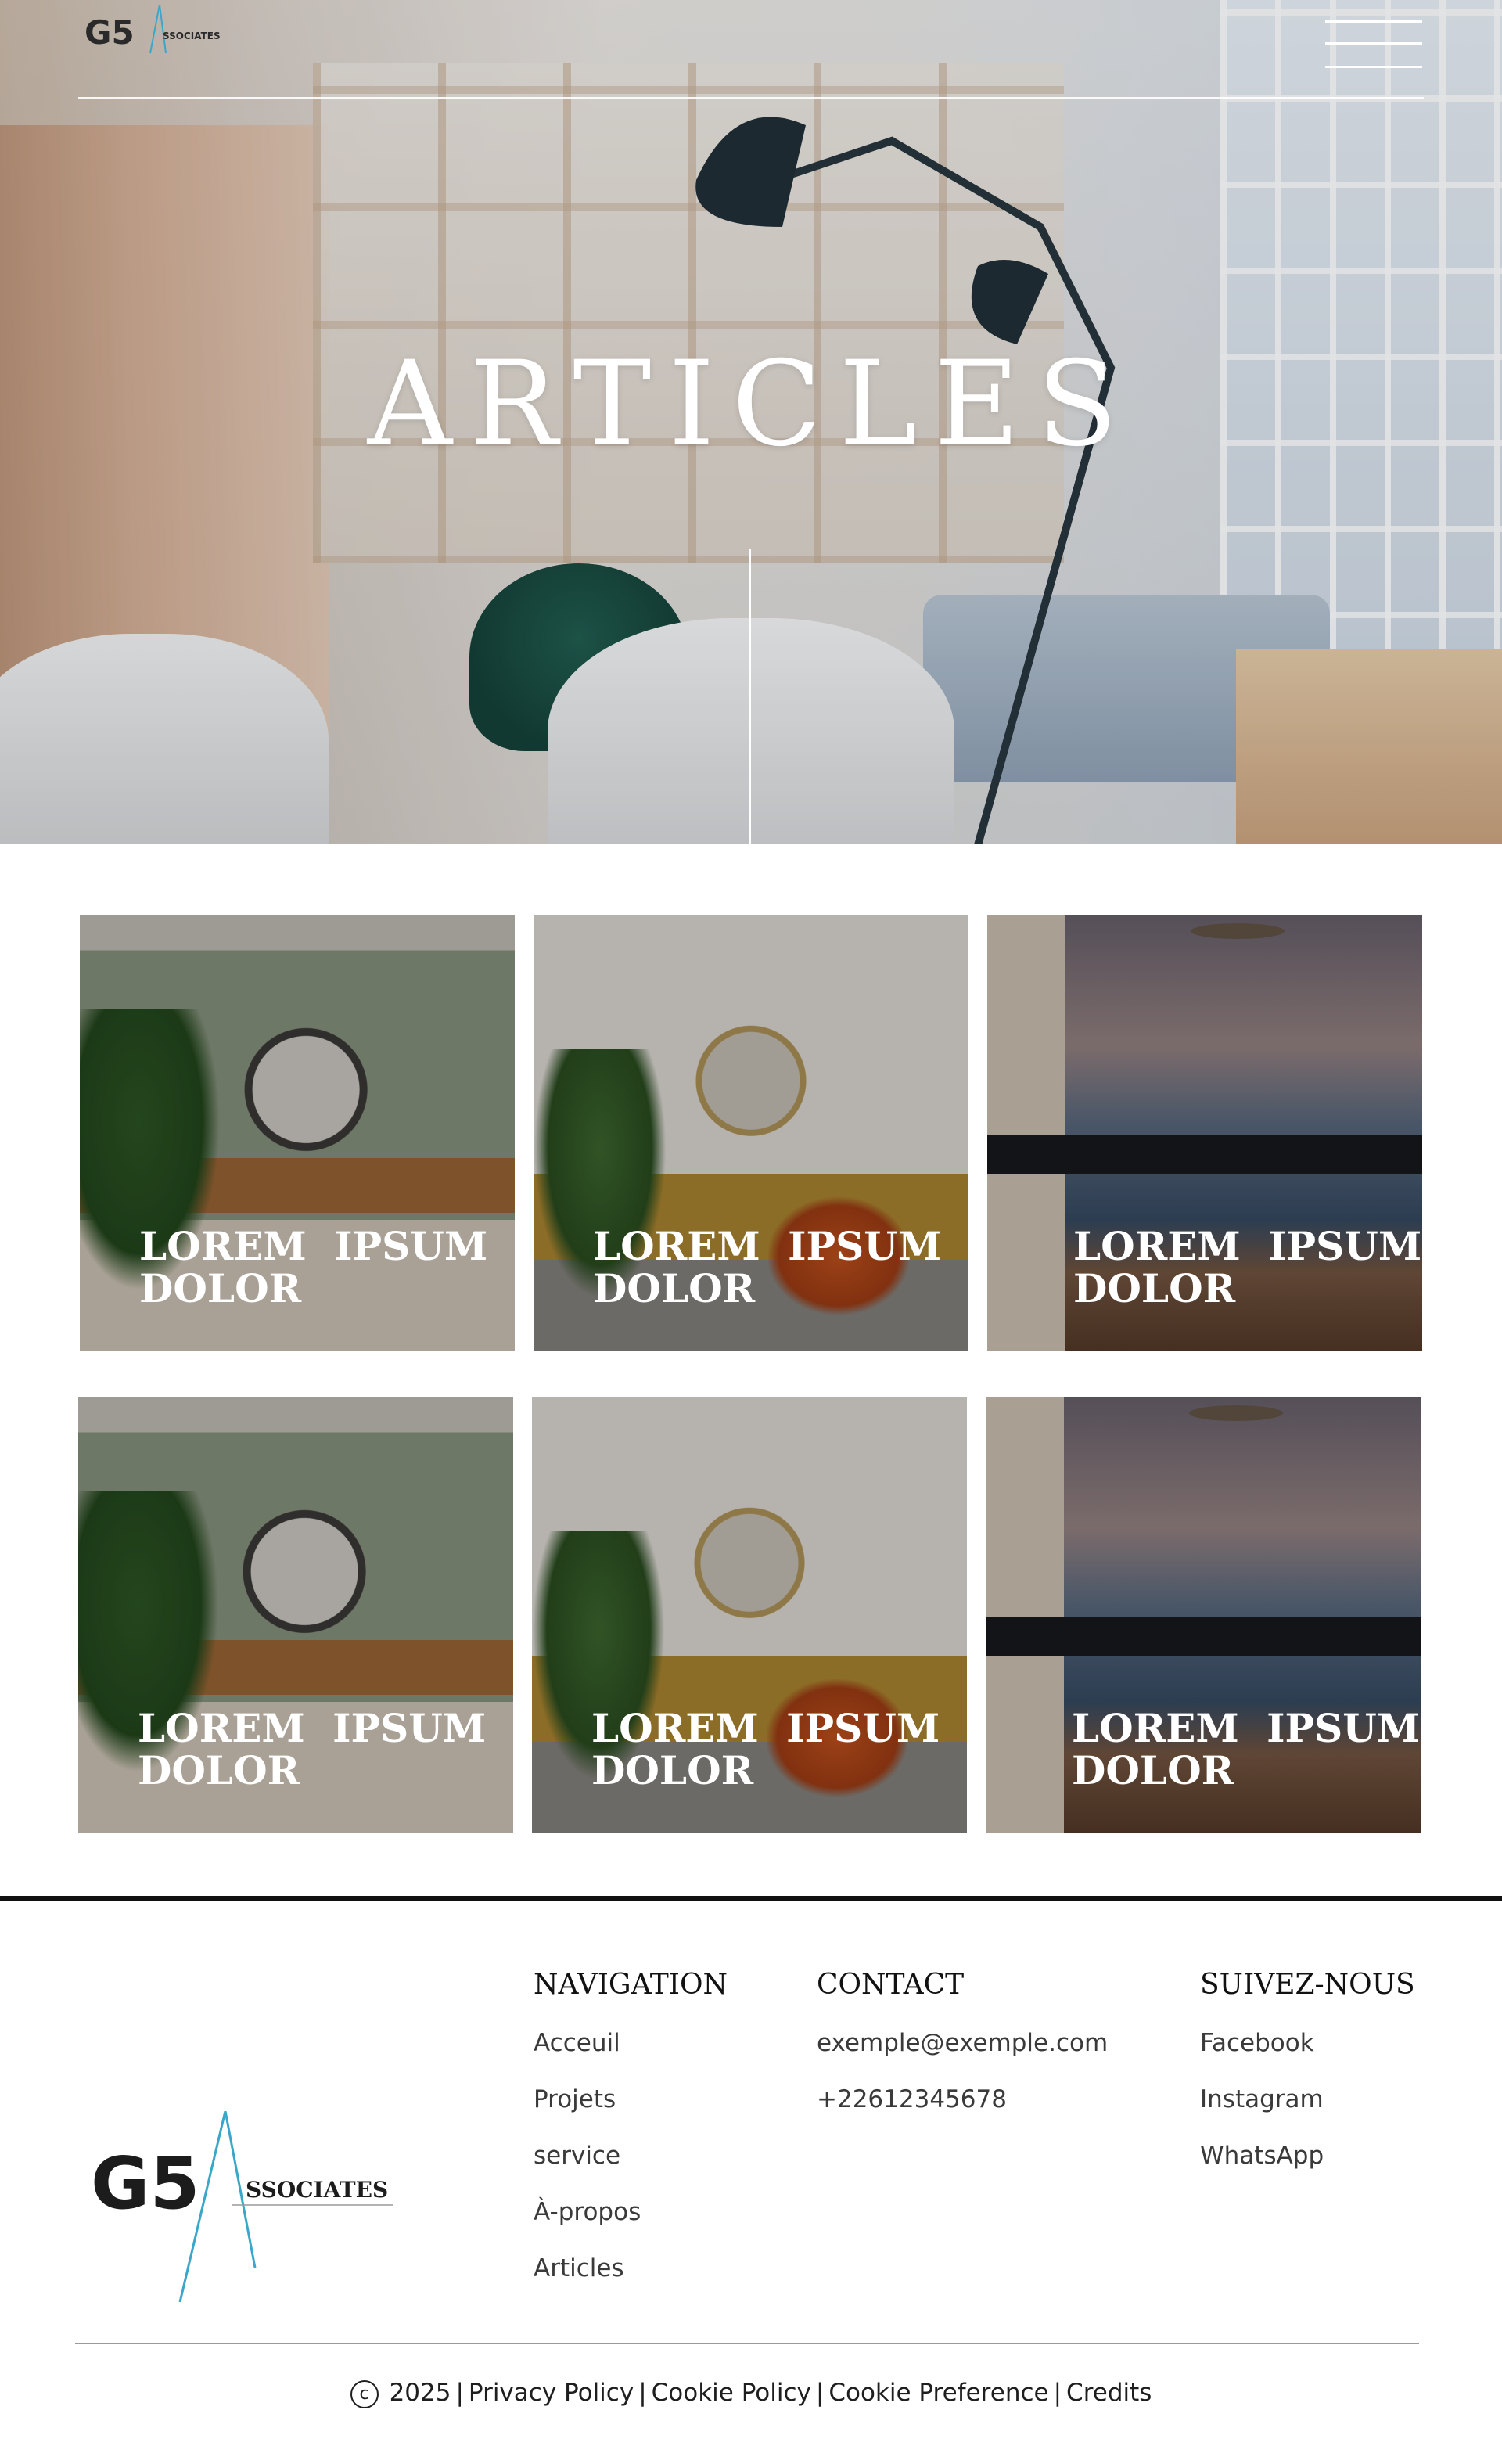  Describe the element at coordinates (1307, 2109) in the screenshot. I see `footer-link-instagram: Instagram` at that location.